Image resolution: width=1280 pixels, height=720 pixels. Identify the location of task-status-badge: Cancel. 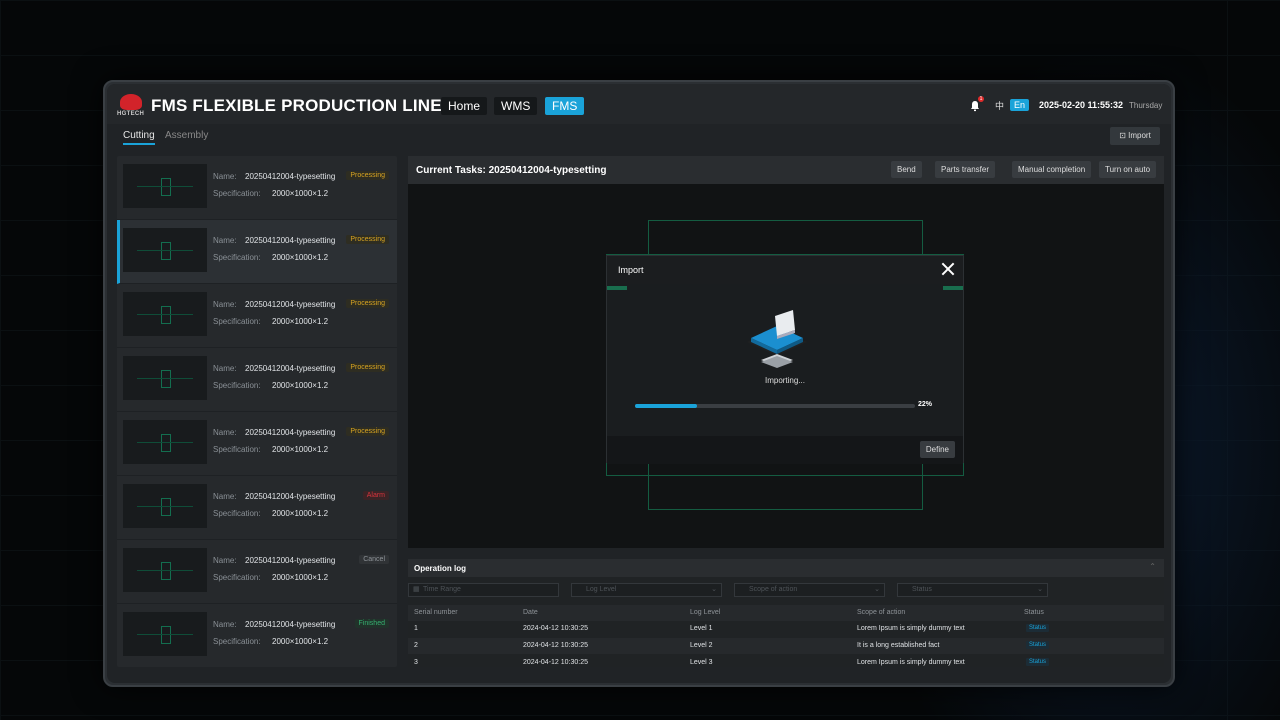
(374, 559).